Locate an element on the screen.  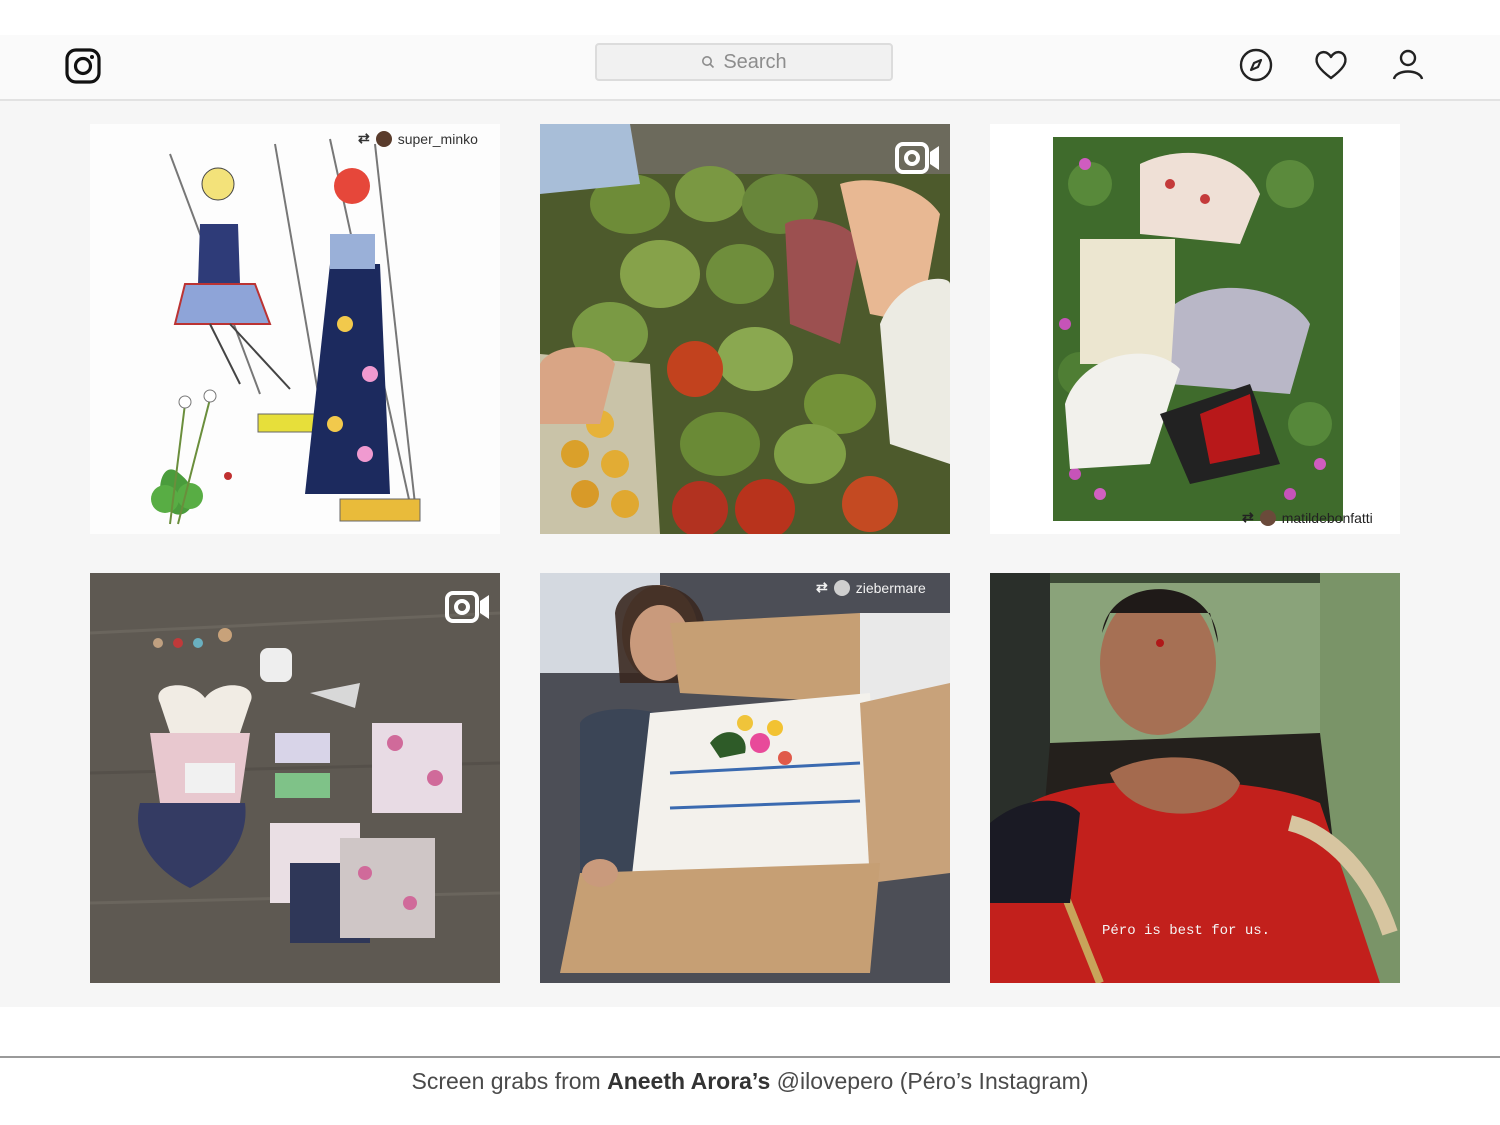
repost-username: matildebonfatti is located at coordinates (1327, 517).